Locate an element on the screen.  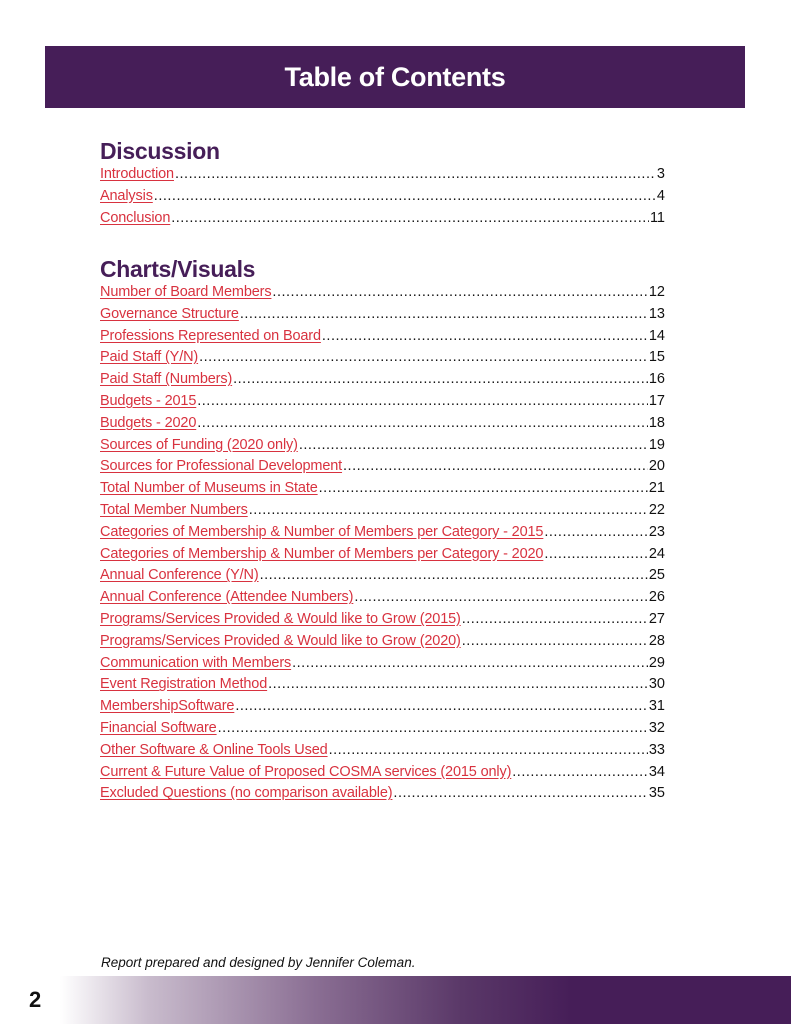
toc-link: Communication with Members is located at coordinates (195, 664).